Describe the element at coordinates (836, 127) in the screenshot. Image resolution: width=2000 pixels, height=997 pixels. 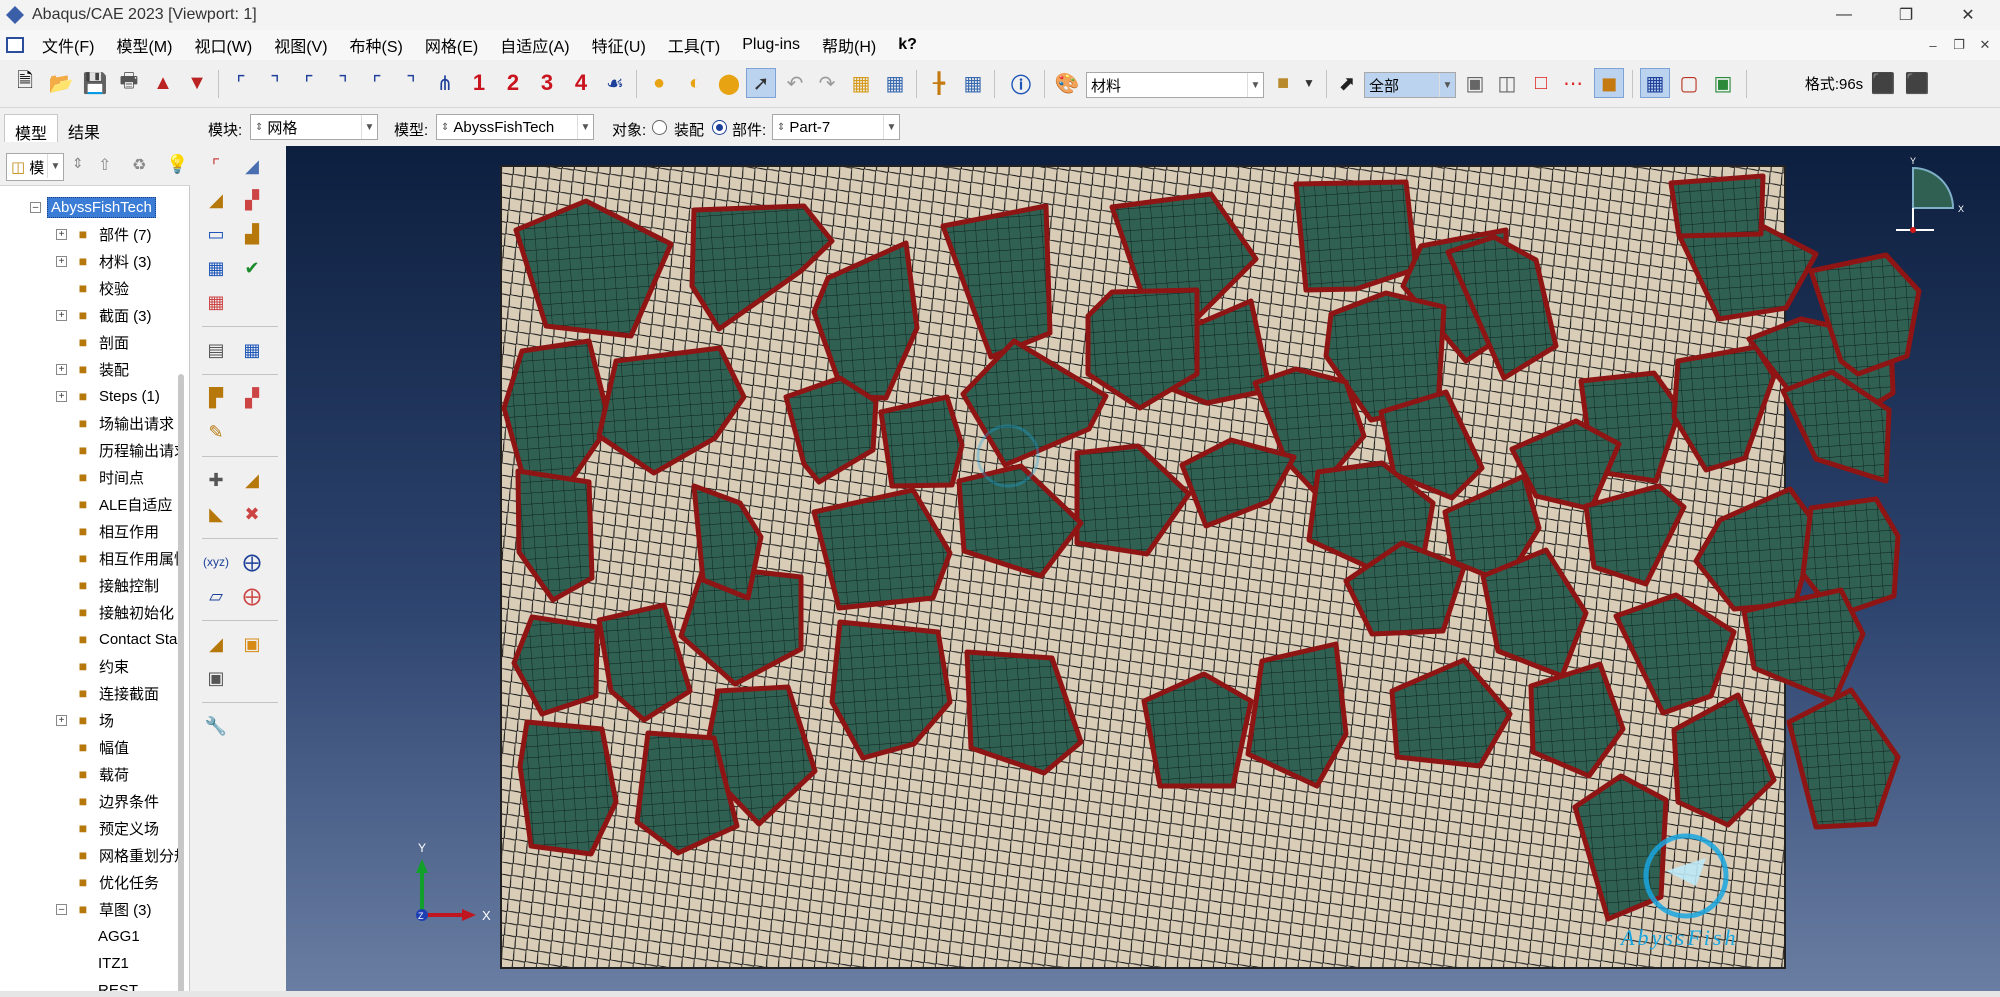
I see `part-combo: ⇕ Part-7 ▼` at that location.